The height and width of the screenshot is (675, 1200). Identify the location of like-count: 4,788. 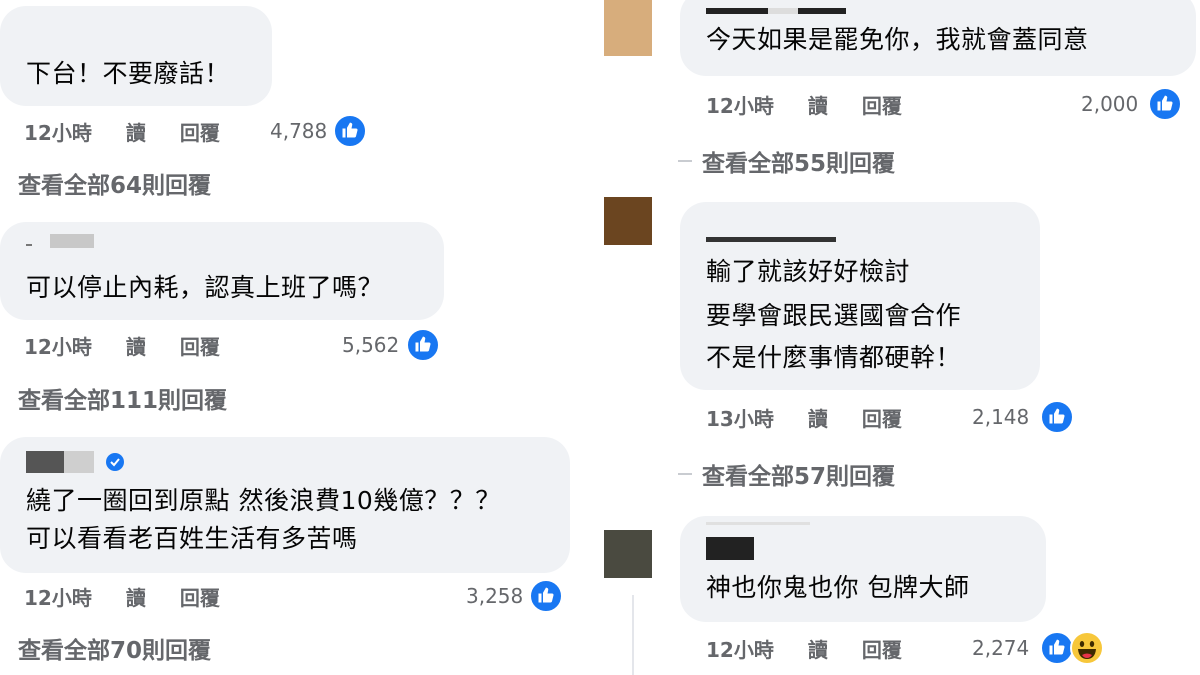
(298, 131).